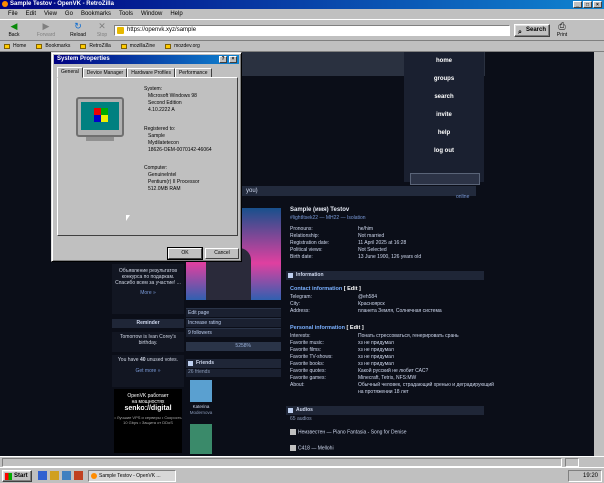 This screenshot has width=604, height=483. I want to click on personal-edit-link: [ Edit ], so click(355, 328).